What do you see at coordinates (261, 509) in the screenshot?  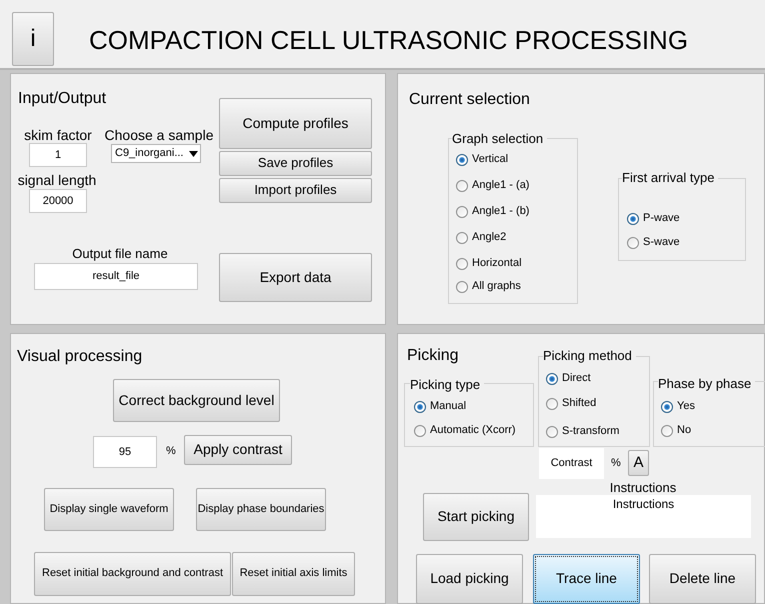 I see `display-button: Display phase boundaries` at bounding box center [261, 509].